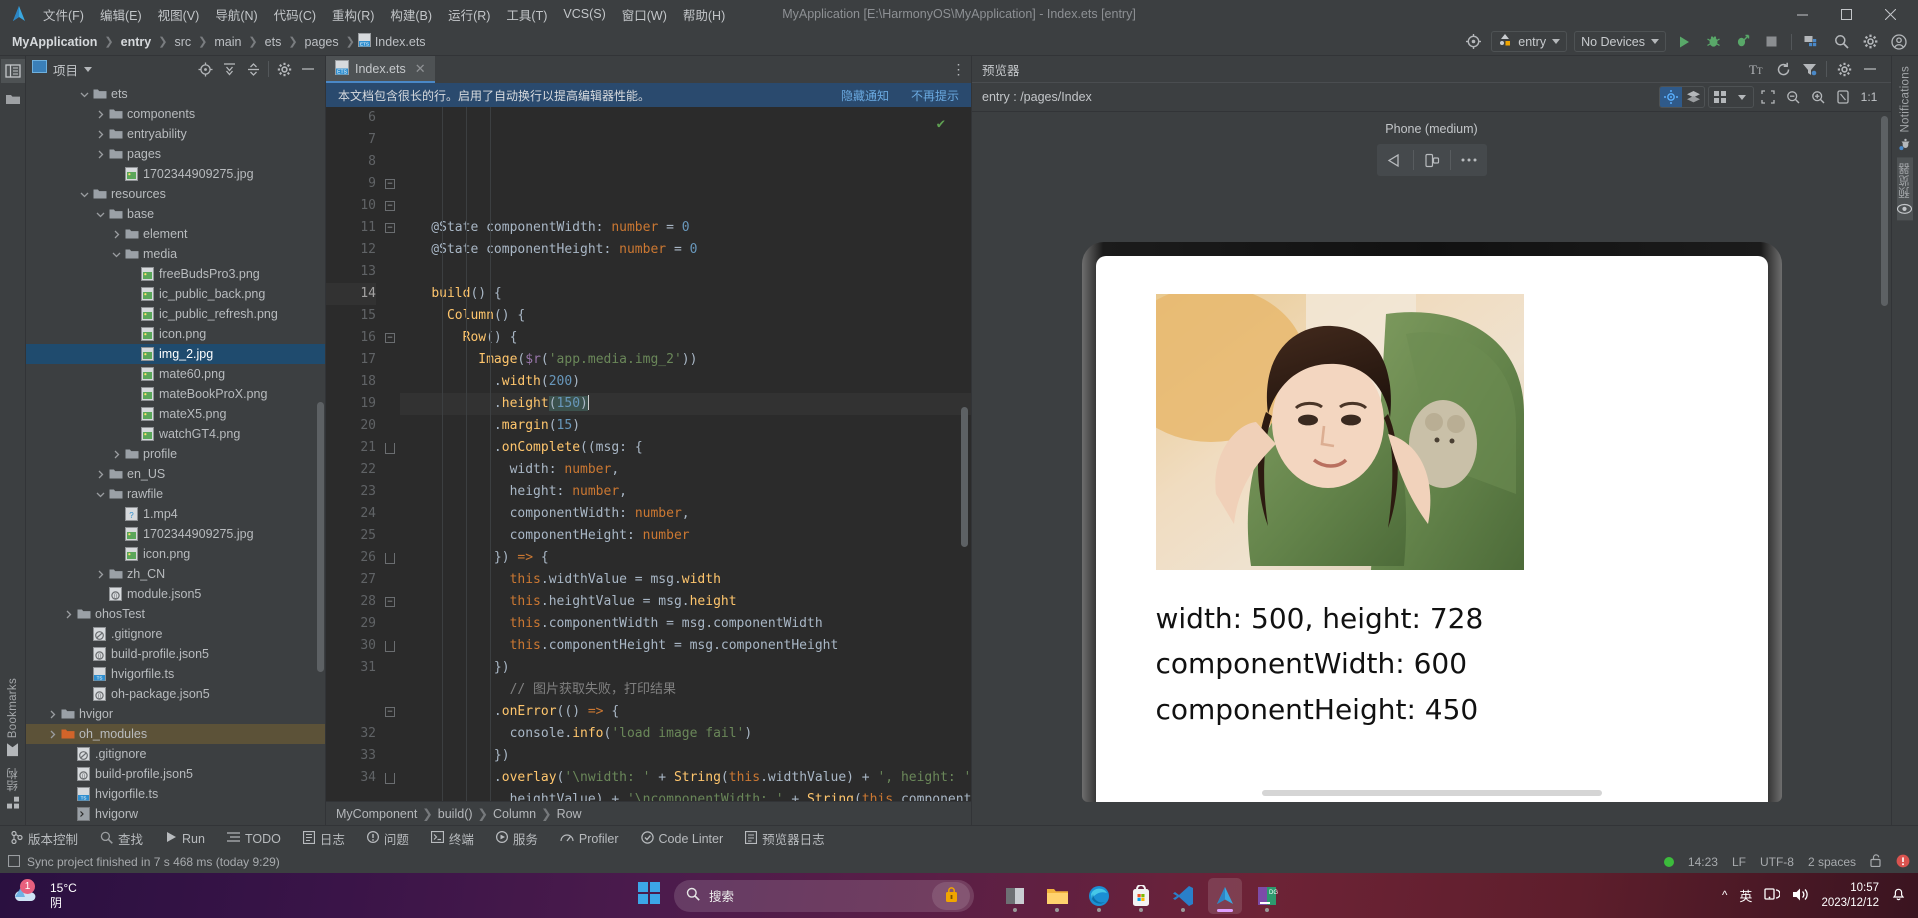 Image resolution: width=1918 pixels, height=918 pixels. I want to click on tree-row: profile, so click(175, 454).